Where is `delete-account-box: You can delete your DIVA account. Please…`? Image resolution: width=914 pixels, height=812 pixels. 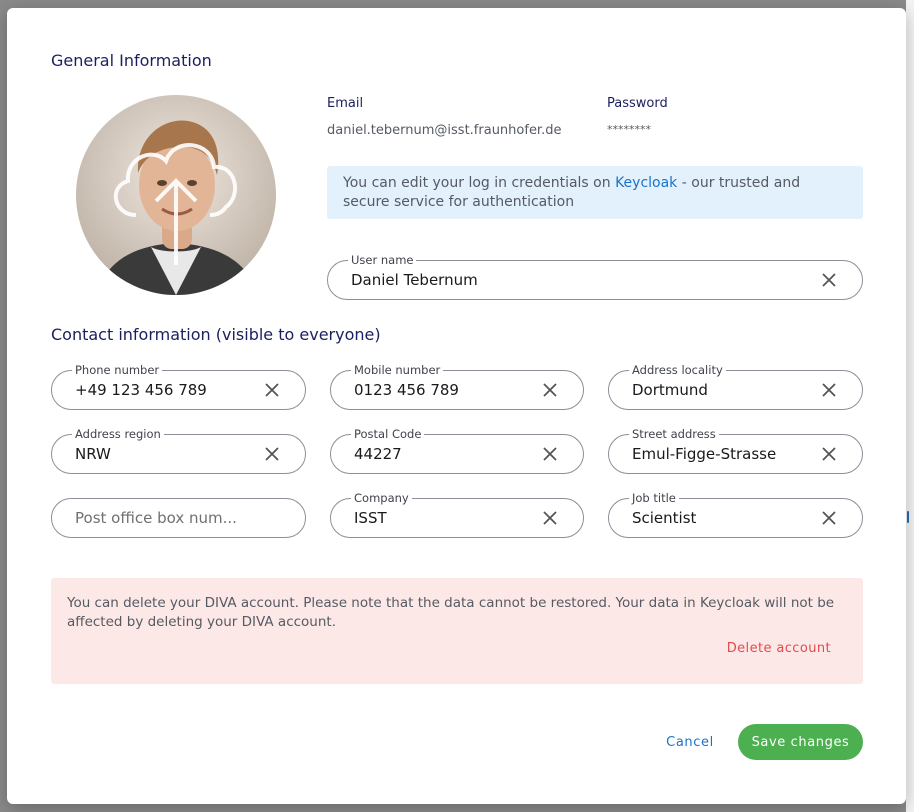
delete-account-box: You can delete your DIVA account. Please… is located at coordinates (457, 631).